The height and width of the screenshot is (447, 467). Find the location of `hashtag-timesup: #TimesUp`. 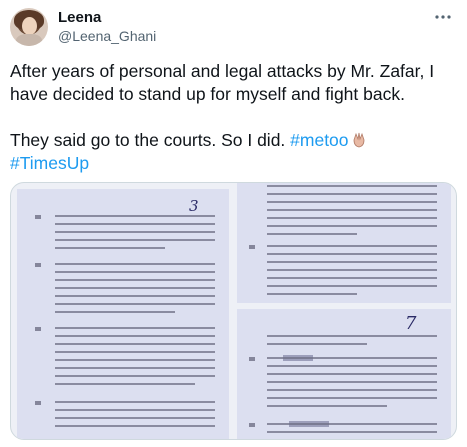

hashtag-timesup: #TimesUp is located at coordinates (49, 163).